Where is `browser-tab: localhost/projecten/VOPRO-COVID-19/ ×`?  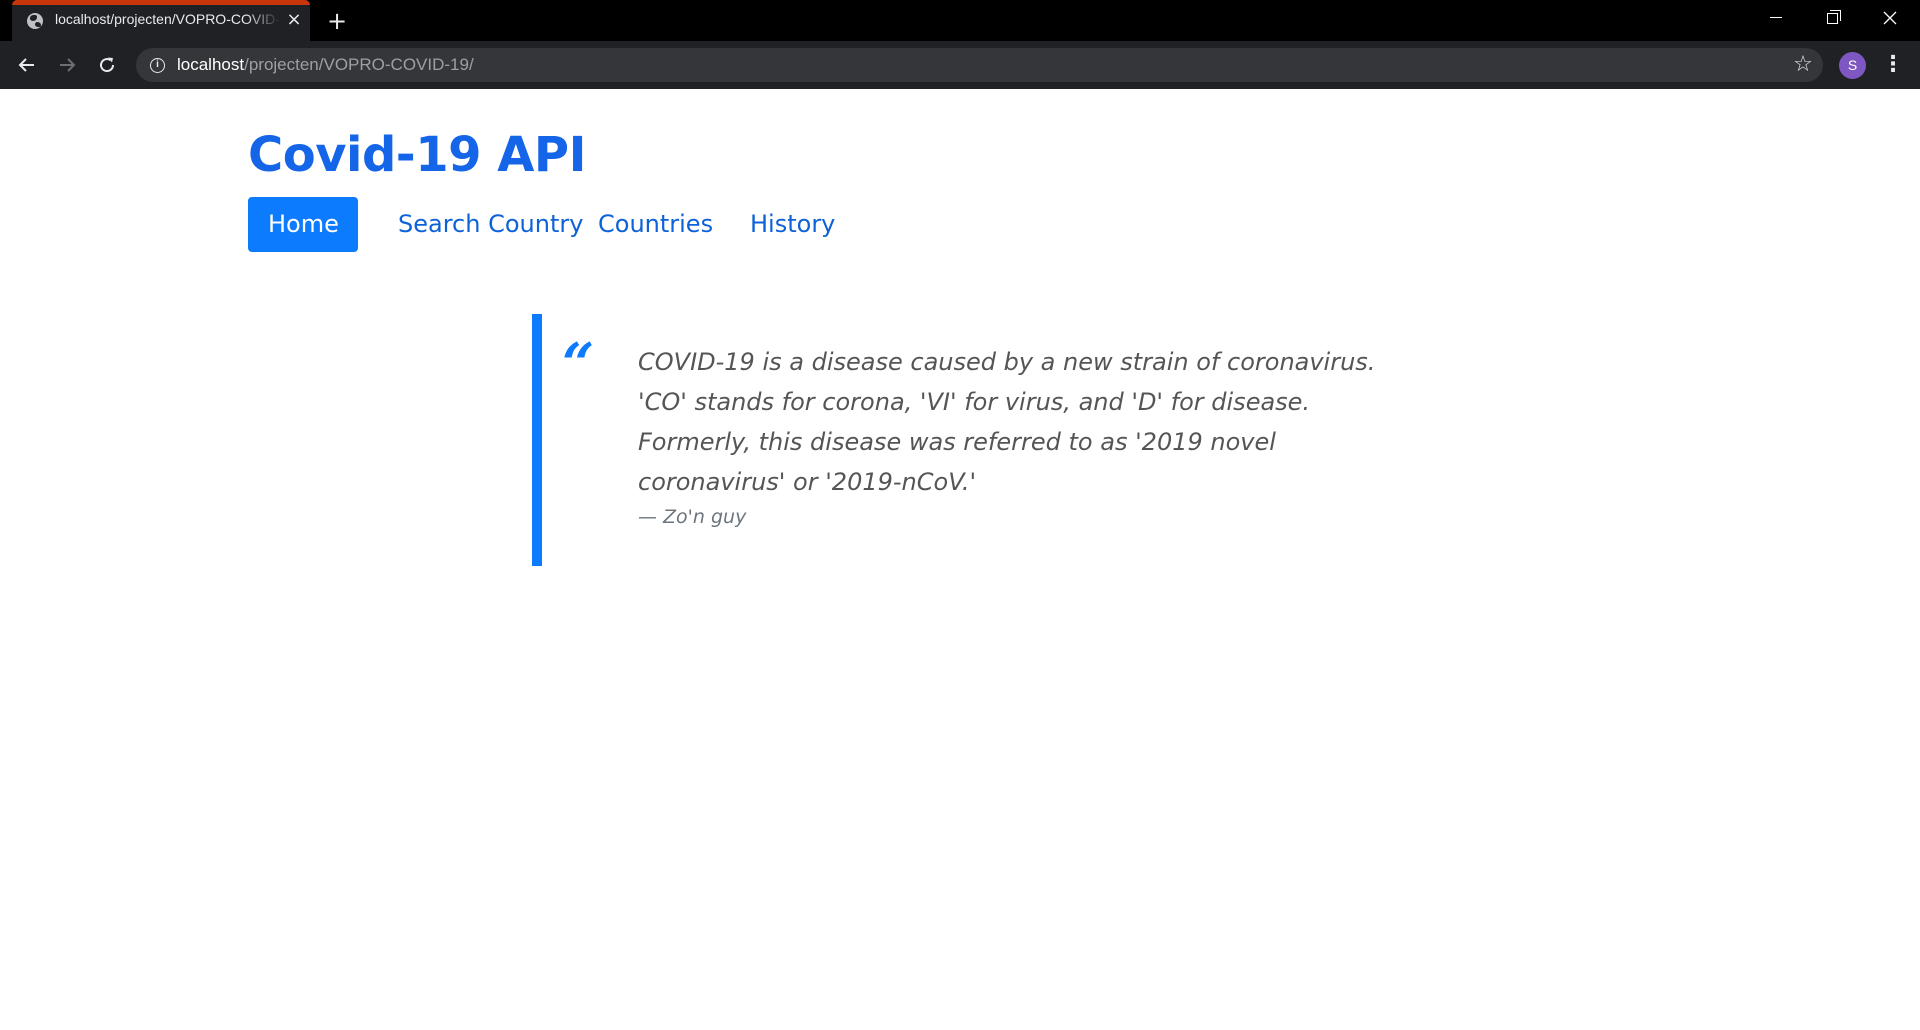 browser-tab: localhost/projecten/VOPRO-COVID-19/ × is located at coordinates (161, 20).